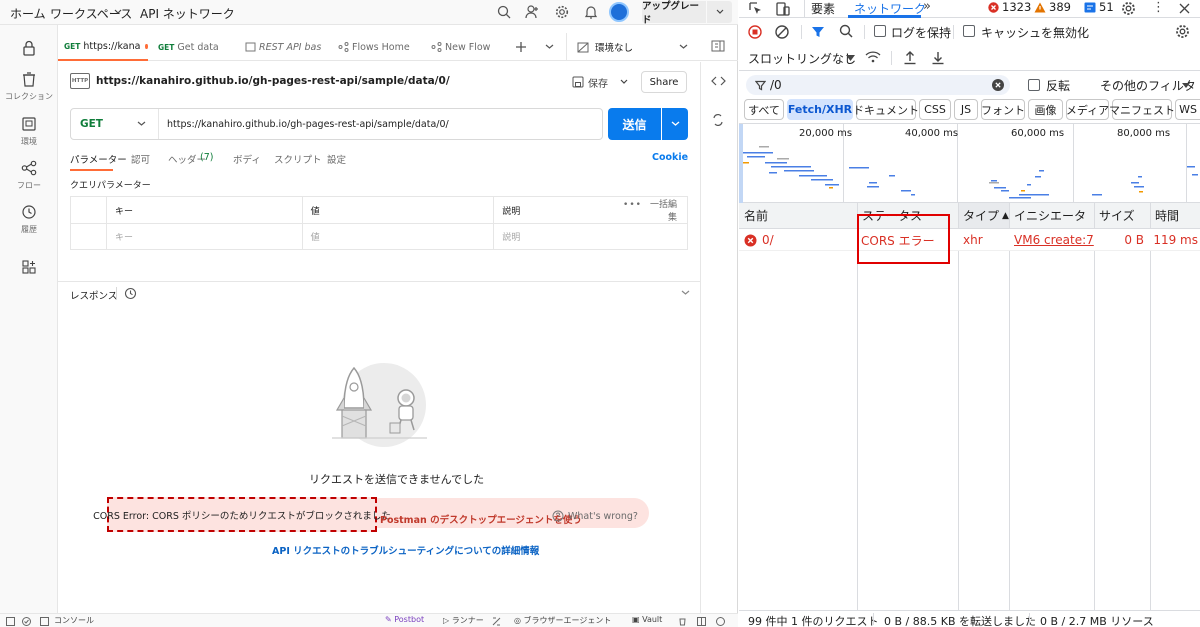 The width and height of the screenshot is (1200, 627). What do you see at coordinates (29, 219) in the screenshot?
I see `sidebar-item-history: 履歴` at bounding box center [29, 219].